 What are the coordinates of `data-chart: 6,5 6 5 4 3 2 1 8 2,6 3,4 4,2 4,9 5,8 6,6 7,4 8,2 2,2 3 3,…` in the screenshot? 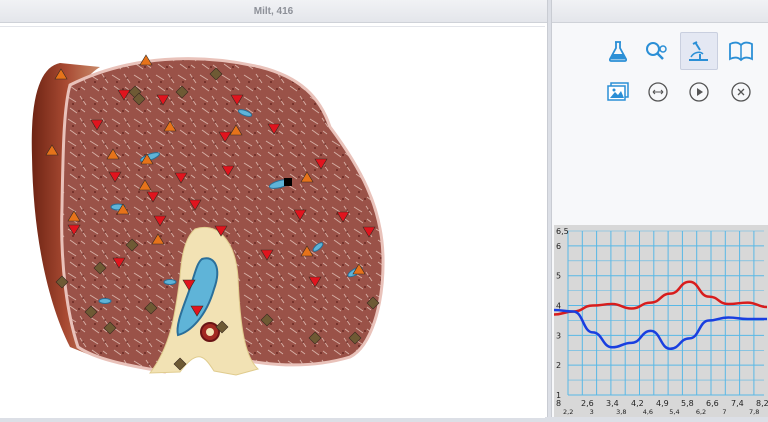 It's located at (660, 321).